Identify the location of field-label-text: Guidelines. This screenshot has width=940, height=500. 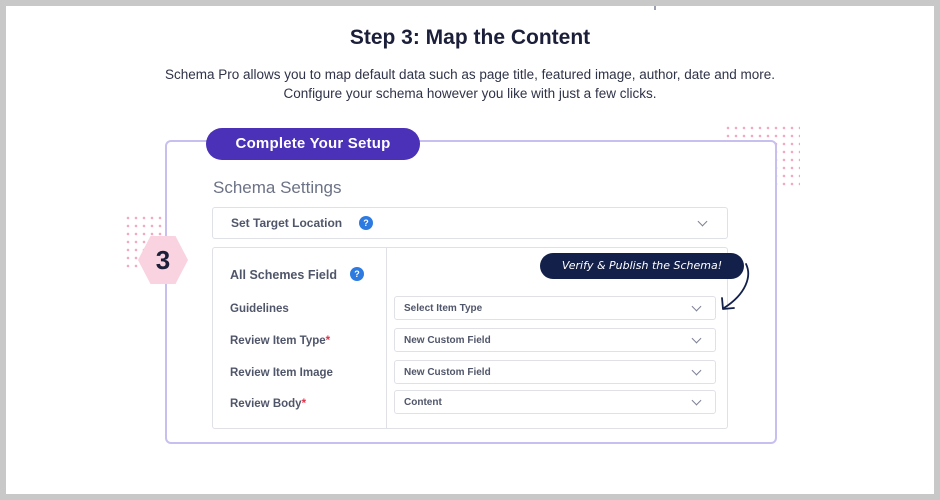
(259, 309).